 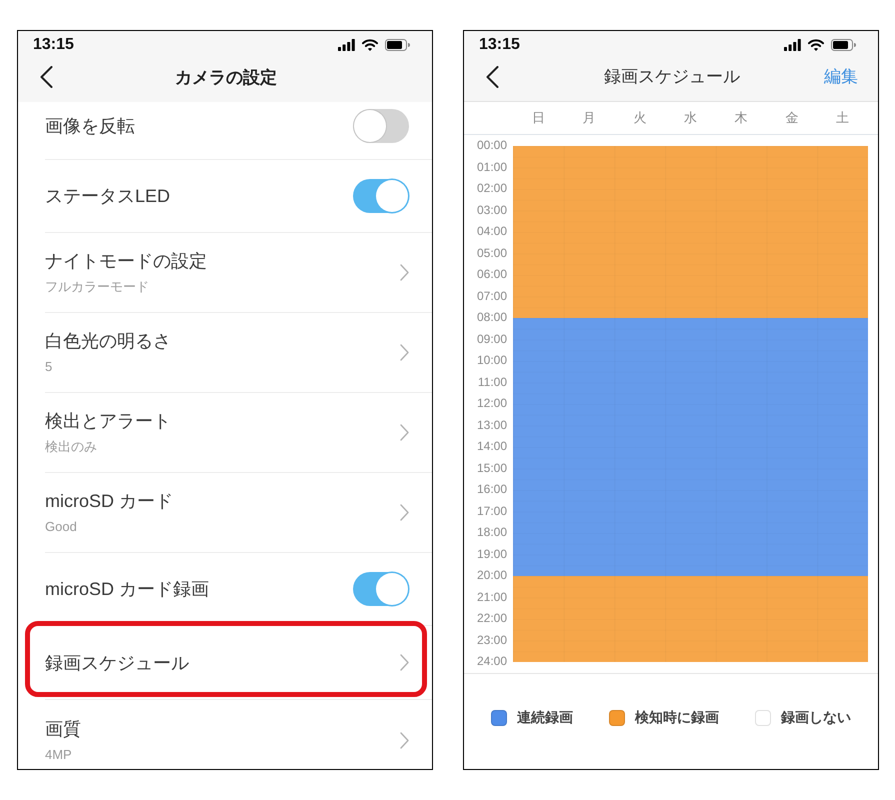 What do you see at coordinates (491, 489) in the screenshot?
I see `time-label: 16:00` at bounding box center [491, 489].